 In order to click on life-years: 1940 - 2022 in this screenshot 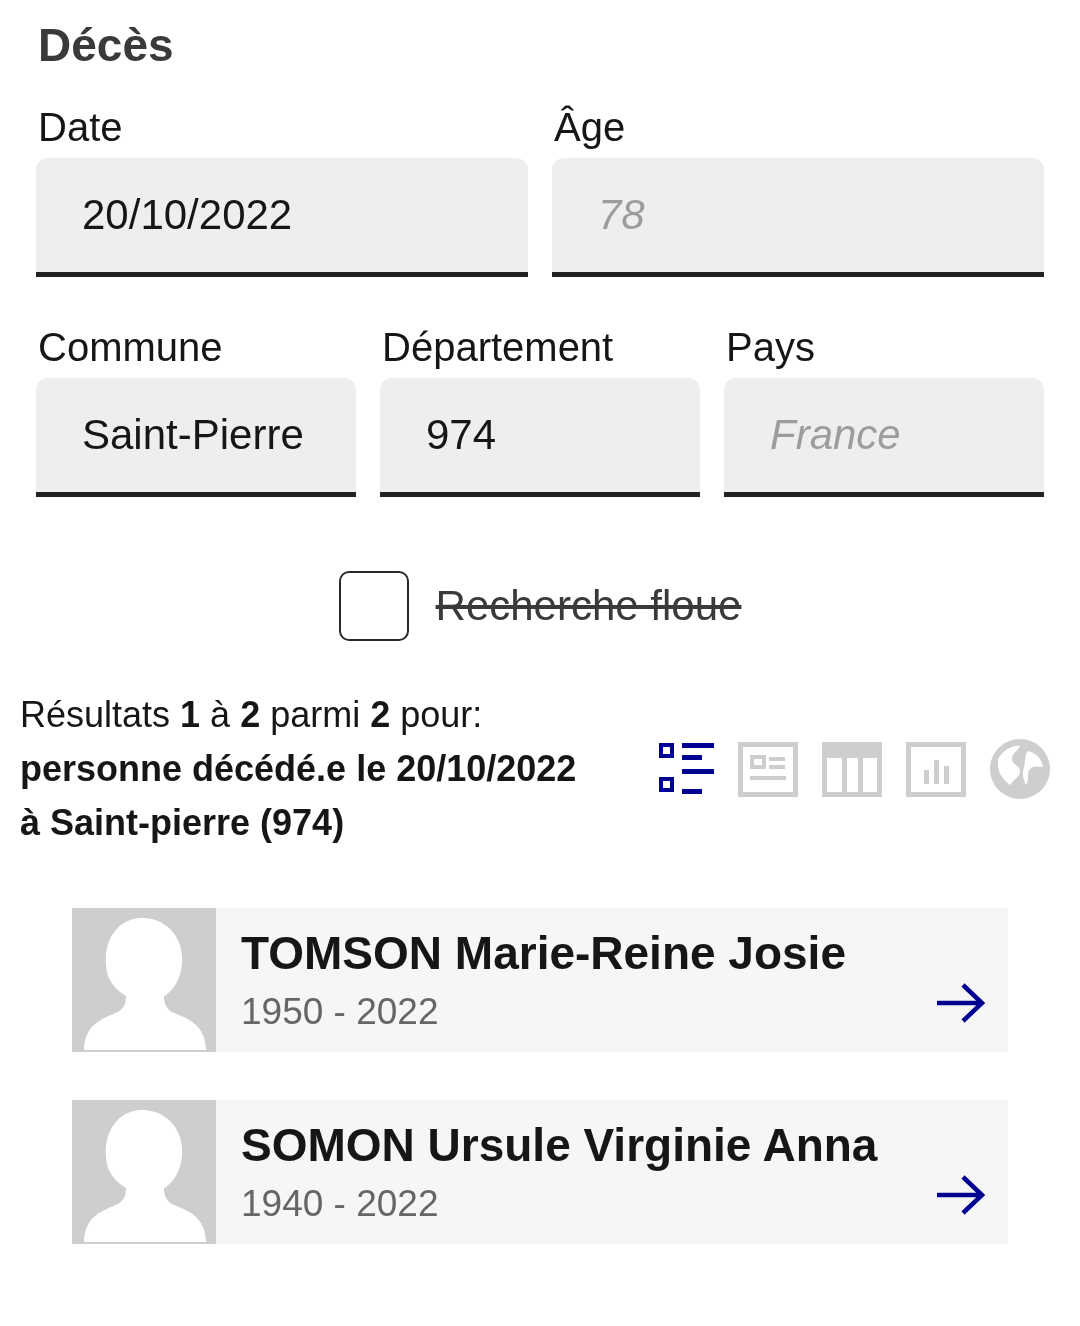, I will do `click(340, 1204)`.